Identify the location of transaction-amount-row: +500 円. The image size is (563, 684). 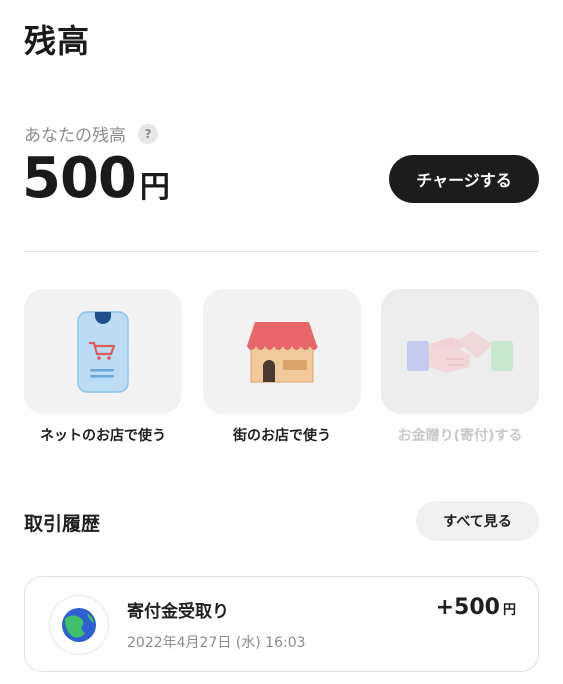
(476, 607).